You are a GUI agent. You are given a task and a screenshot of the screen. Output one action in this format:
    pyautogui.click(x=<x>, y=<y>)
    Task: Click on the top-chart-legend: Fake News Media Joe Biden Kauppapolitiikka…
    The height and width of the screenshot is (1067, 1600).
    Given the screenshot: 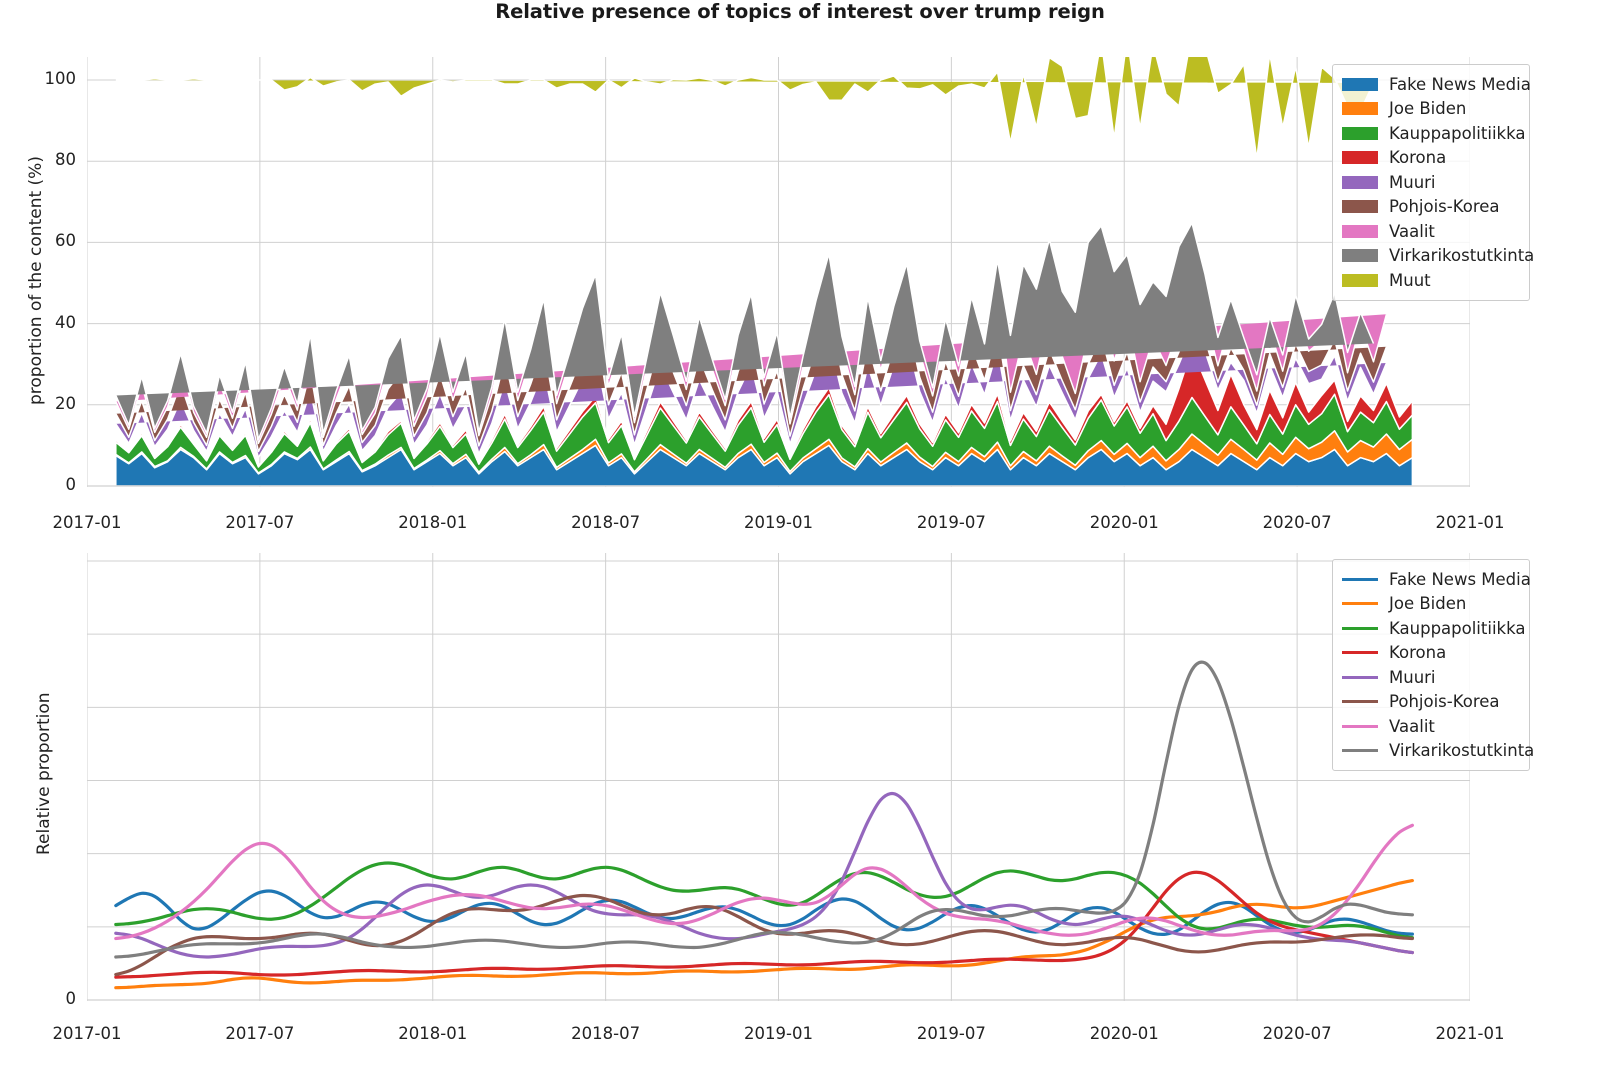 What is the action you would take?
    pyautogui.click(x=1433, y=182)
    